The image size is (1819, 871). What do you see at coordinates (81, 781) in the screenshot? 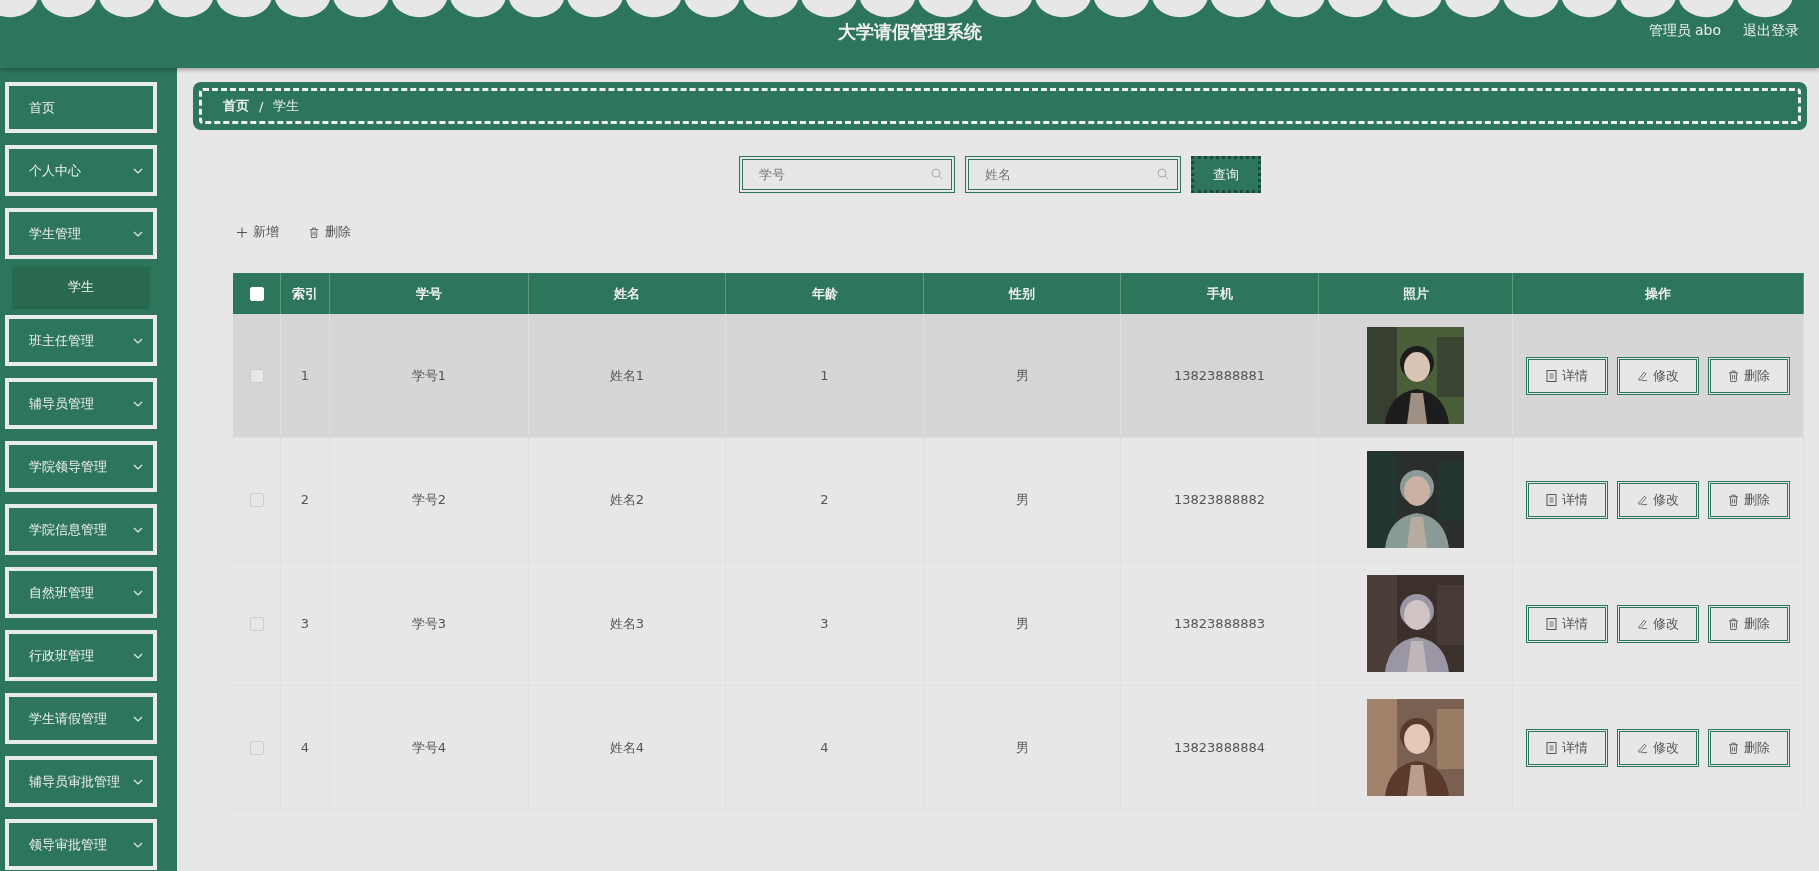
I see `menu-item: 辅导员审批管理` at bounding box center [81, 781].